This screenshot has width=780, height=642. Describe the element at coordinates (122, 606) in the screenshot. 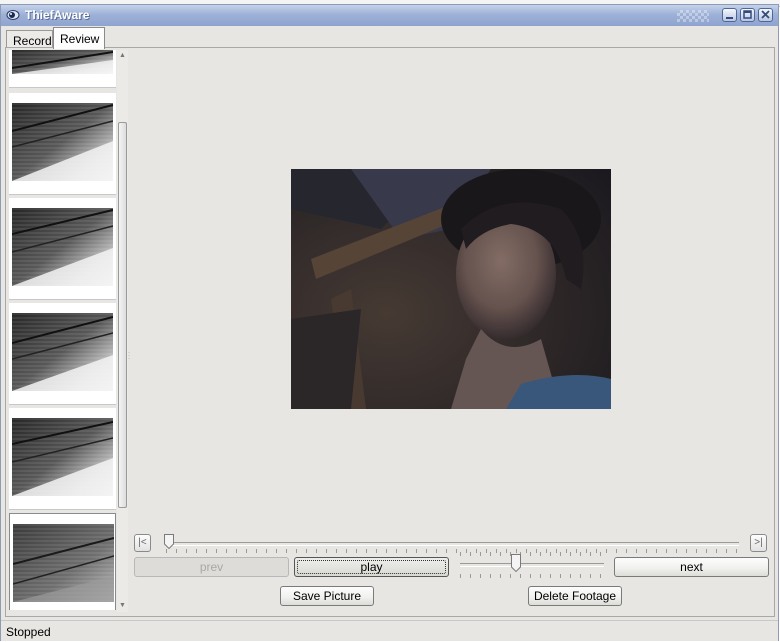

I see `scroll-down-arrow-icon: ▼` at that location.